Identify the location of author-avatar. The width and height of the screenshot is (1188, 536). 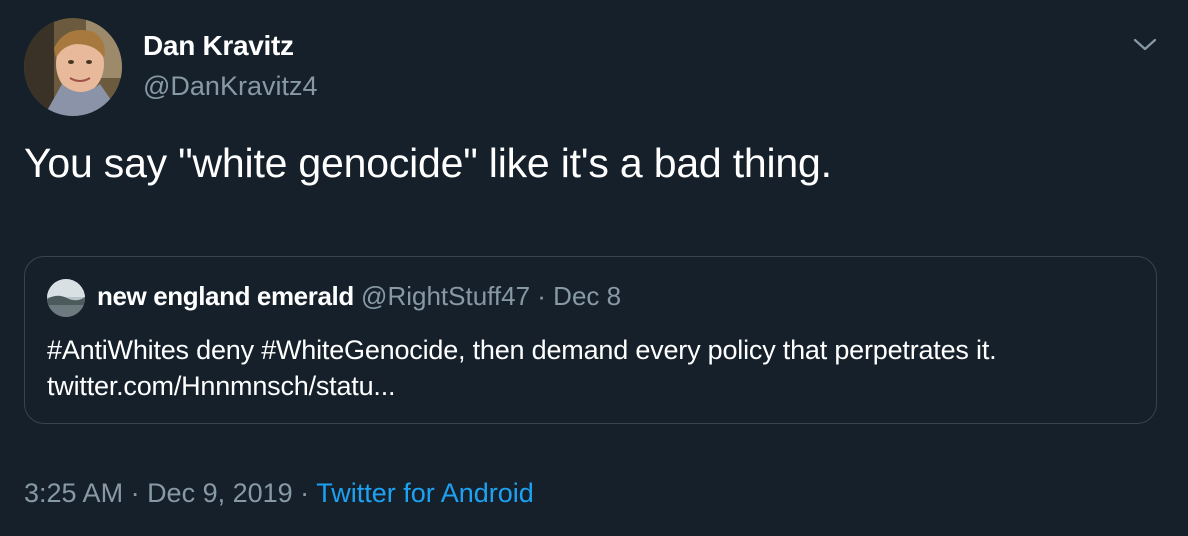
(73, 67).